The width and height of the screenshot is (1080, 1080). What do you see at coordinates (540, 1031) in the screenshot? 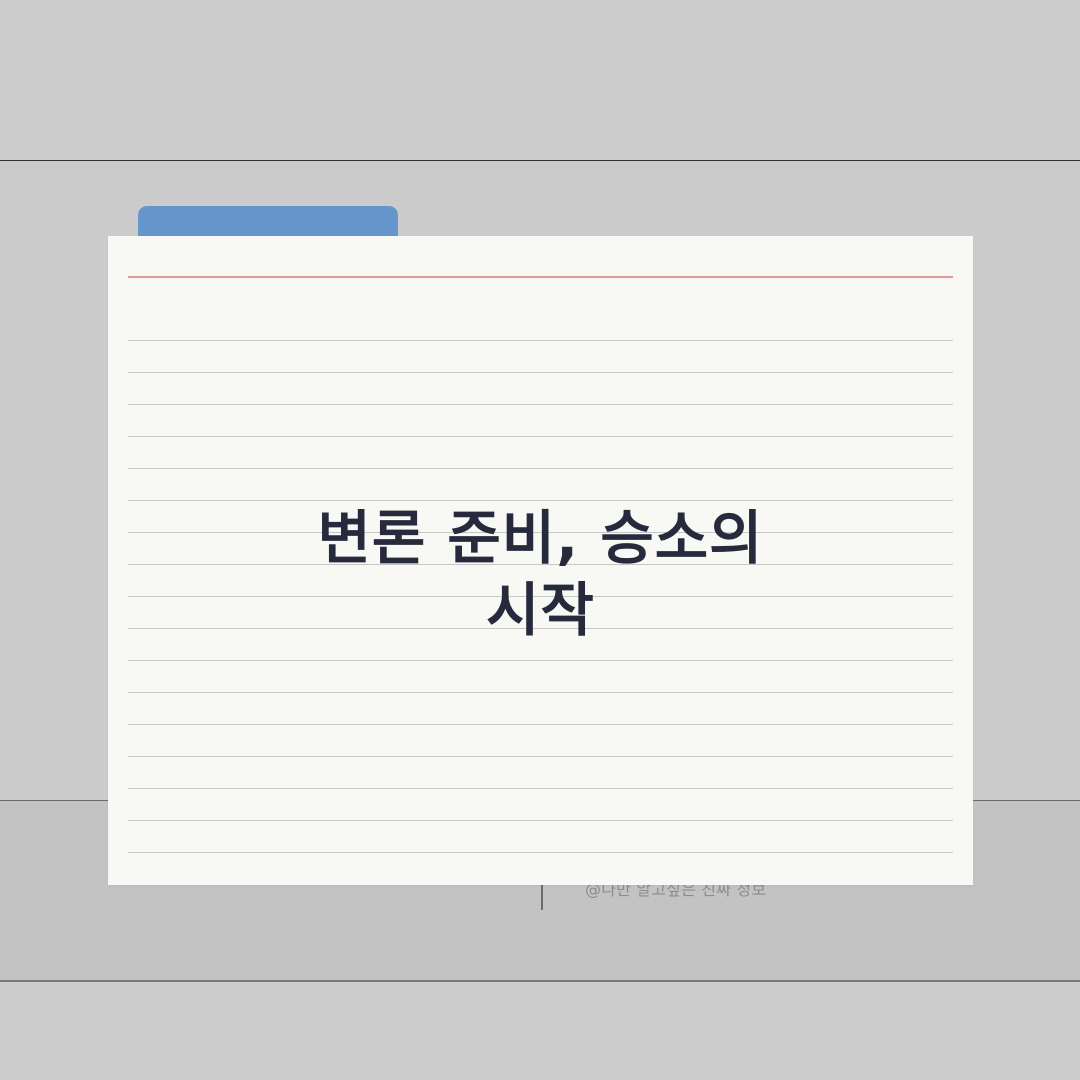
I see `background-bottom-band` at bounding box center [540, 1031].